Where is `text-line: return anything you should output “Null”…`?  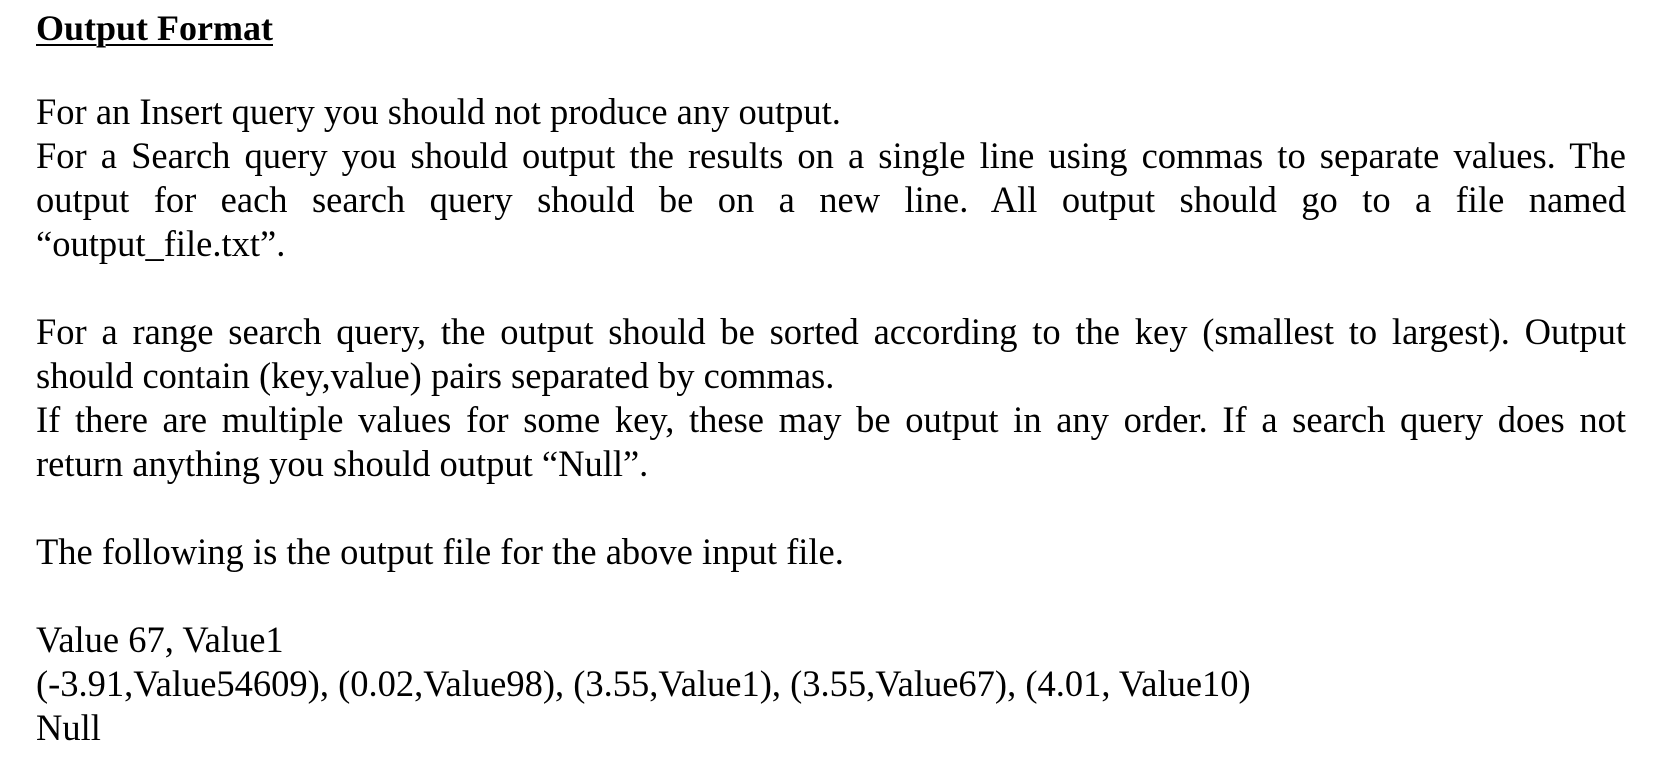 text-line: return anything you should output “Null”… is located at coordinates (342, 463).